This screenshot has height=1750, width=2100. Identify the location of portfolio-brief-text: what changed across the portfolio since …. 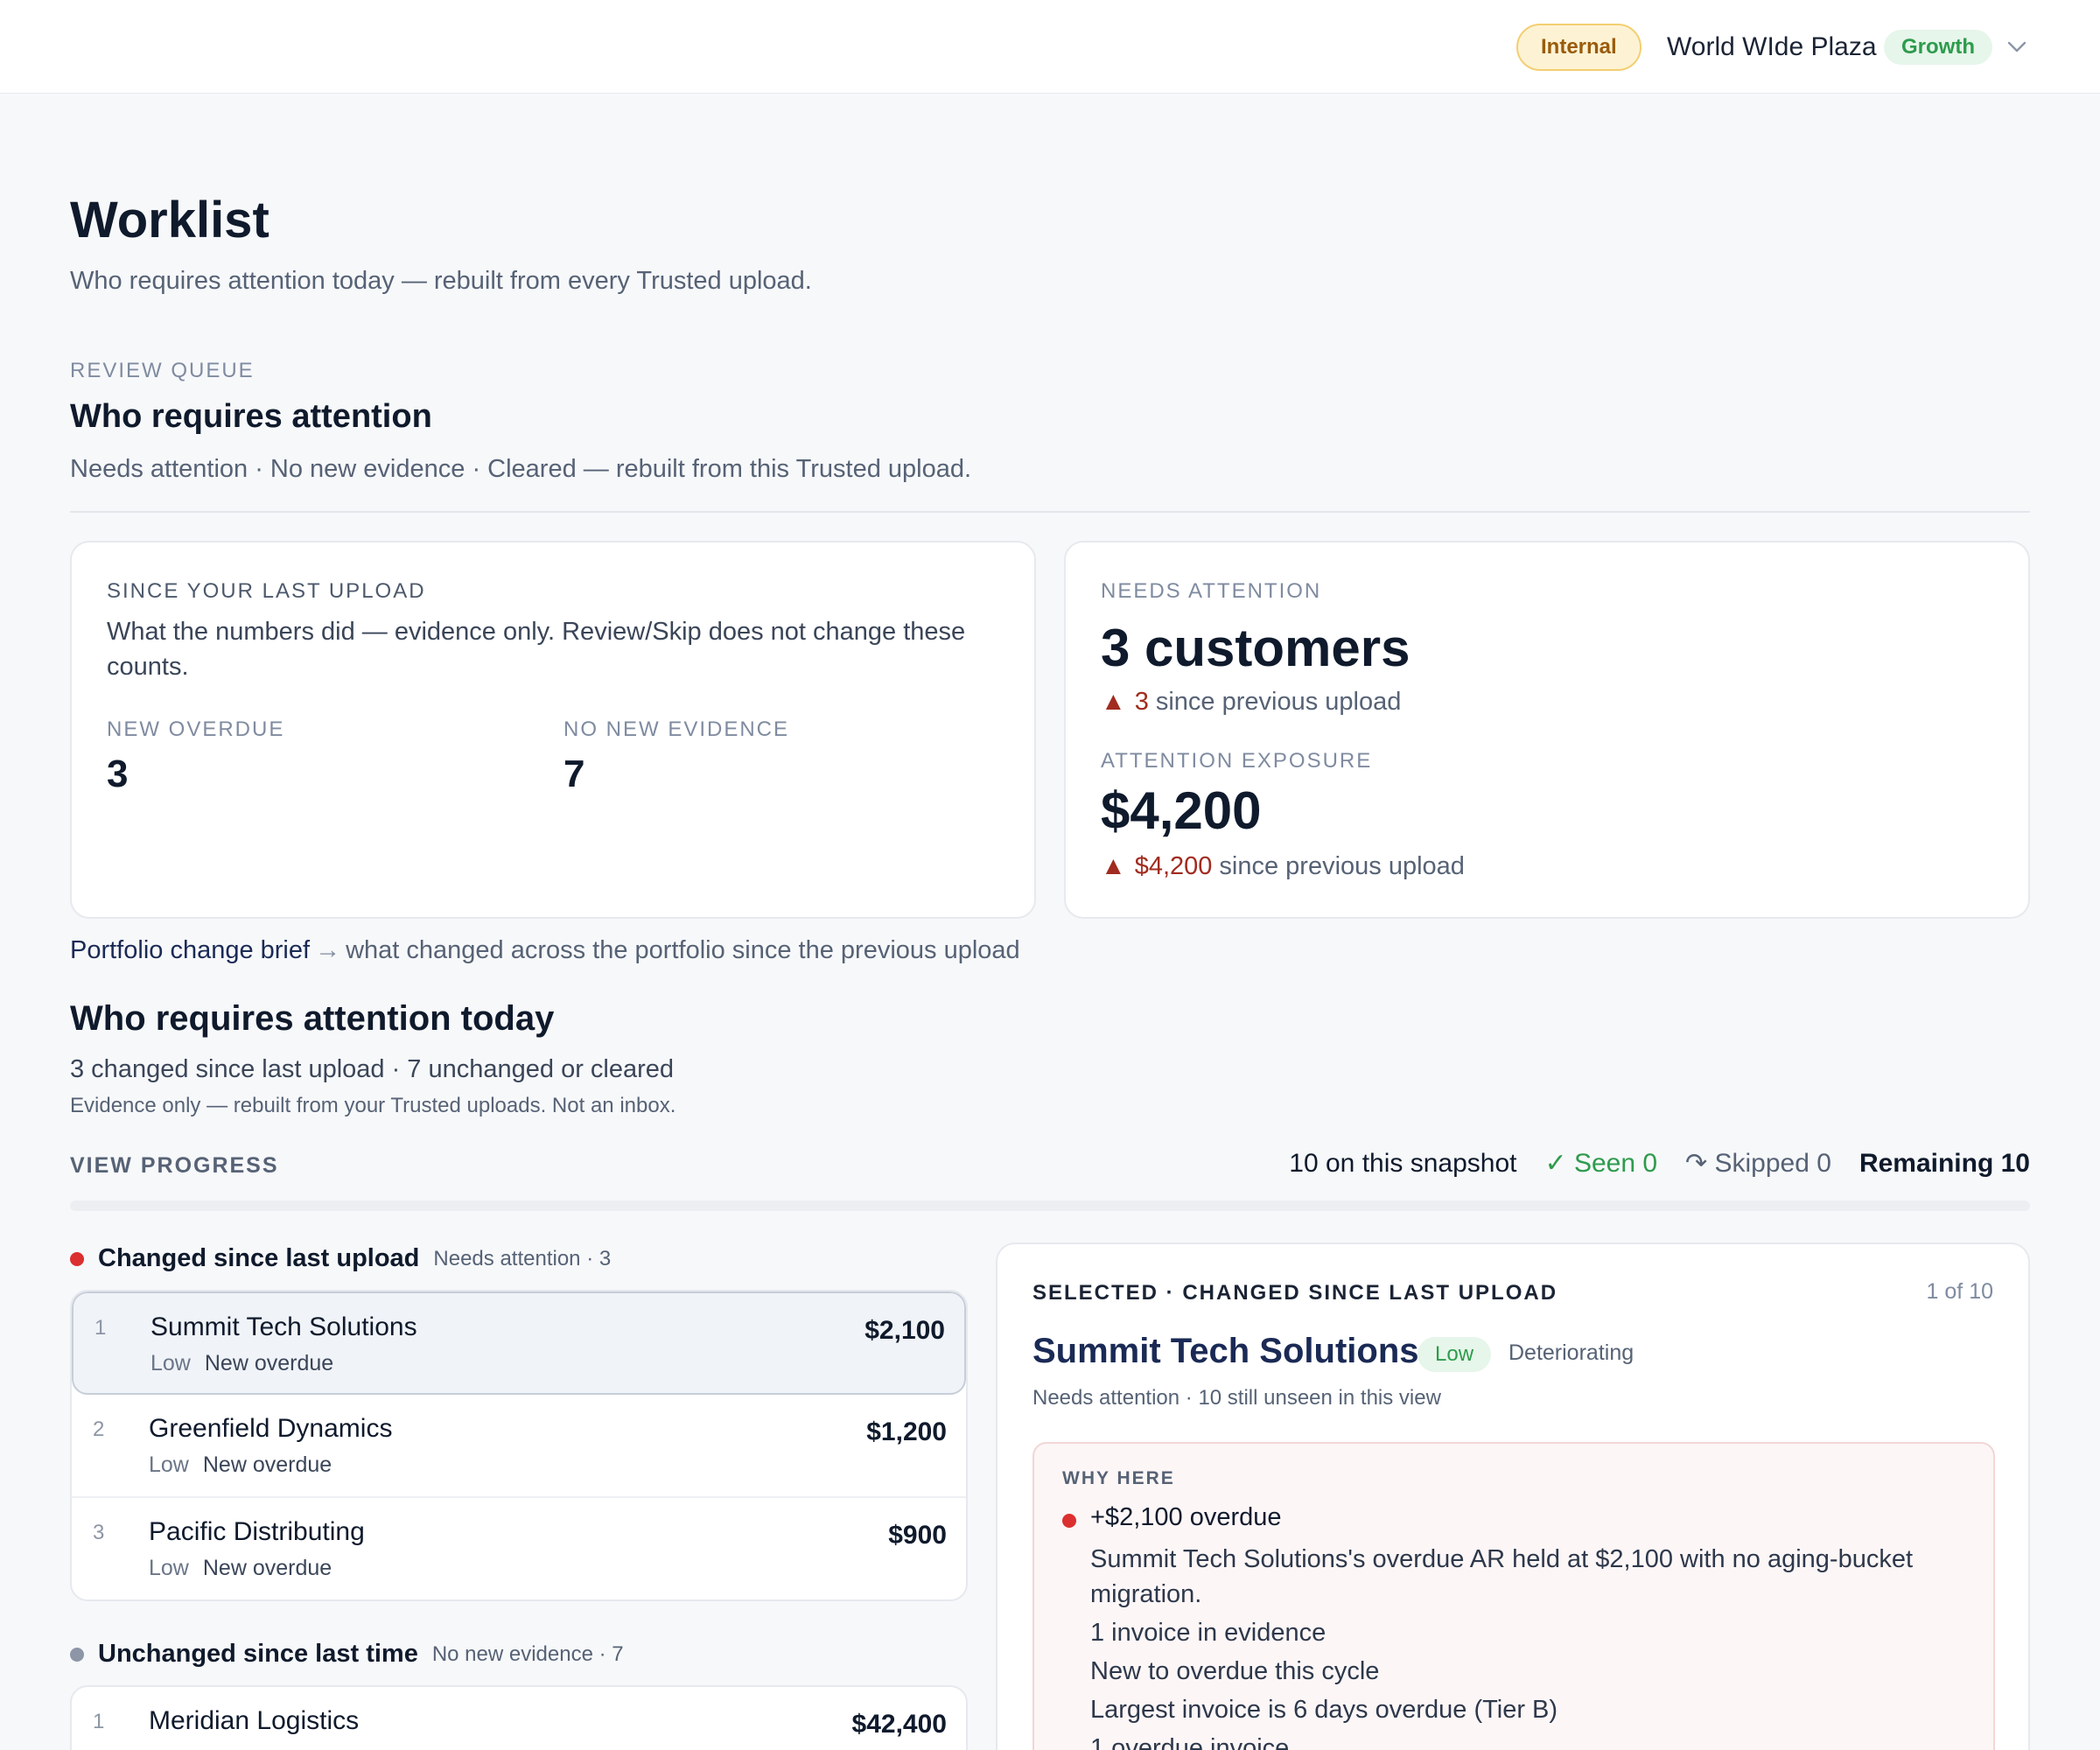
(683, 950).